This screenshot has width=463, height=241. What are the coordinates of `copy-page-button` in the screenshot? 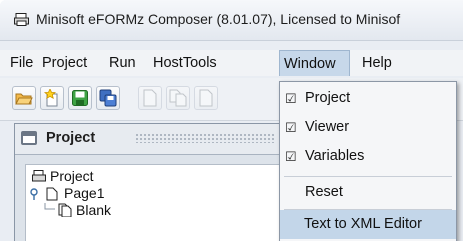 It's located at (178, 98).